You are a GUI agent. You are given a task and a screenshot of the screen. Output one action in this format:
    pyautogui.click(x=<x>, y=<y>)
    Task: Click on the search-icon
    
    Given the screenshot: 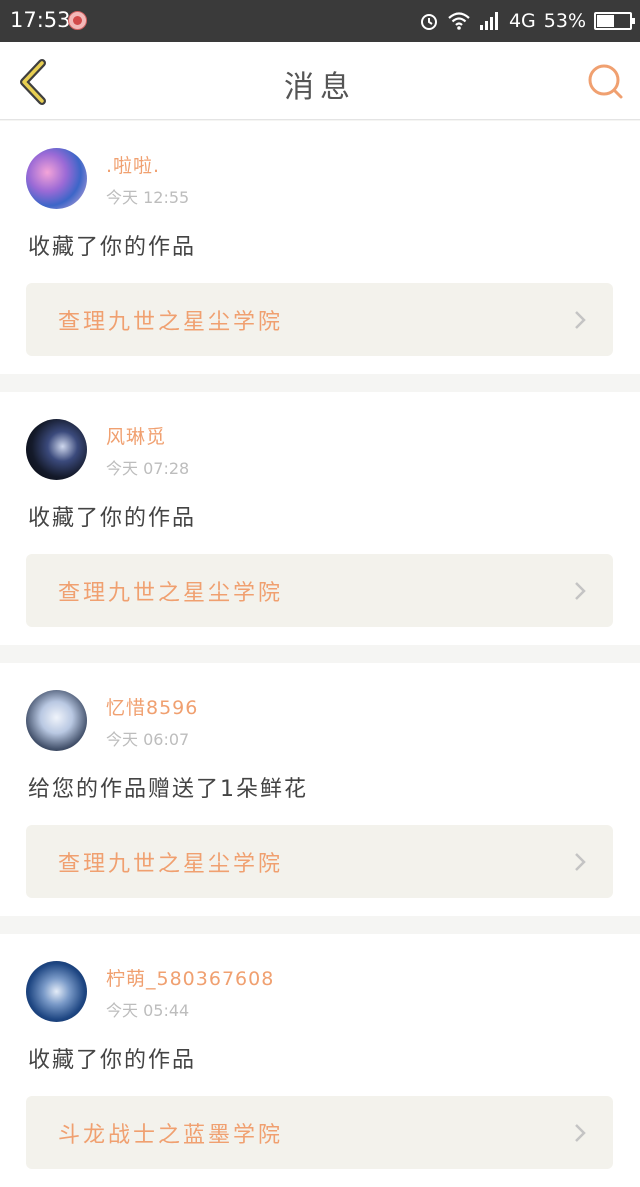 What is the action you would take?
    pyautogui.click(x=606, y=82)
    